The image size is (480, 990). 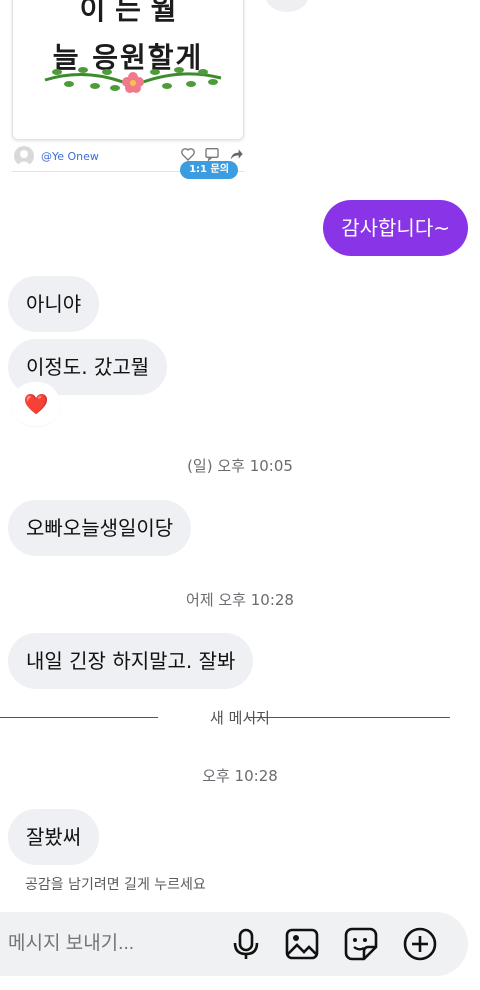 I want to click on avatar, so click(x=24, y=156).